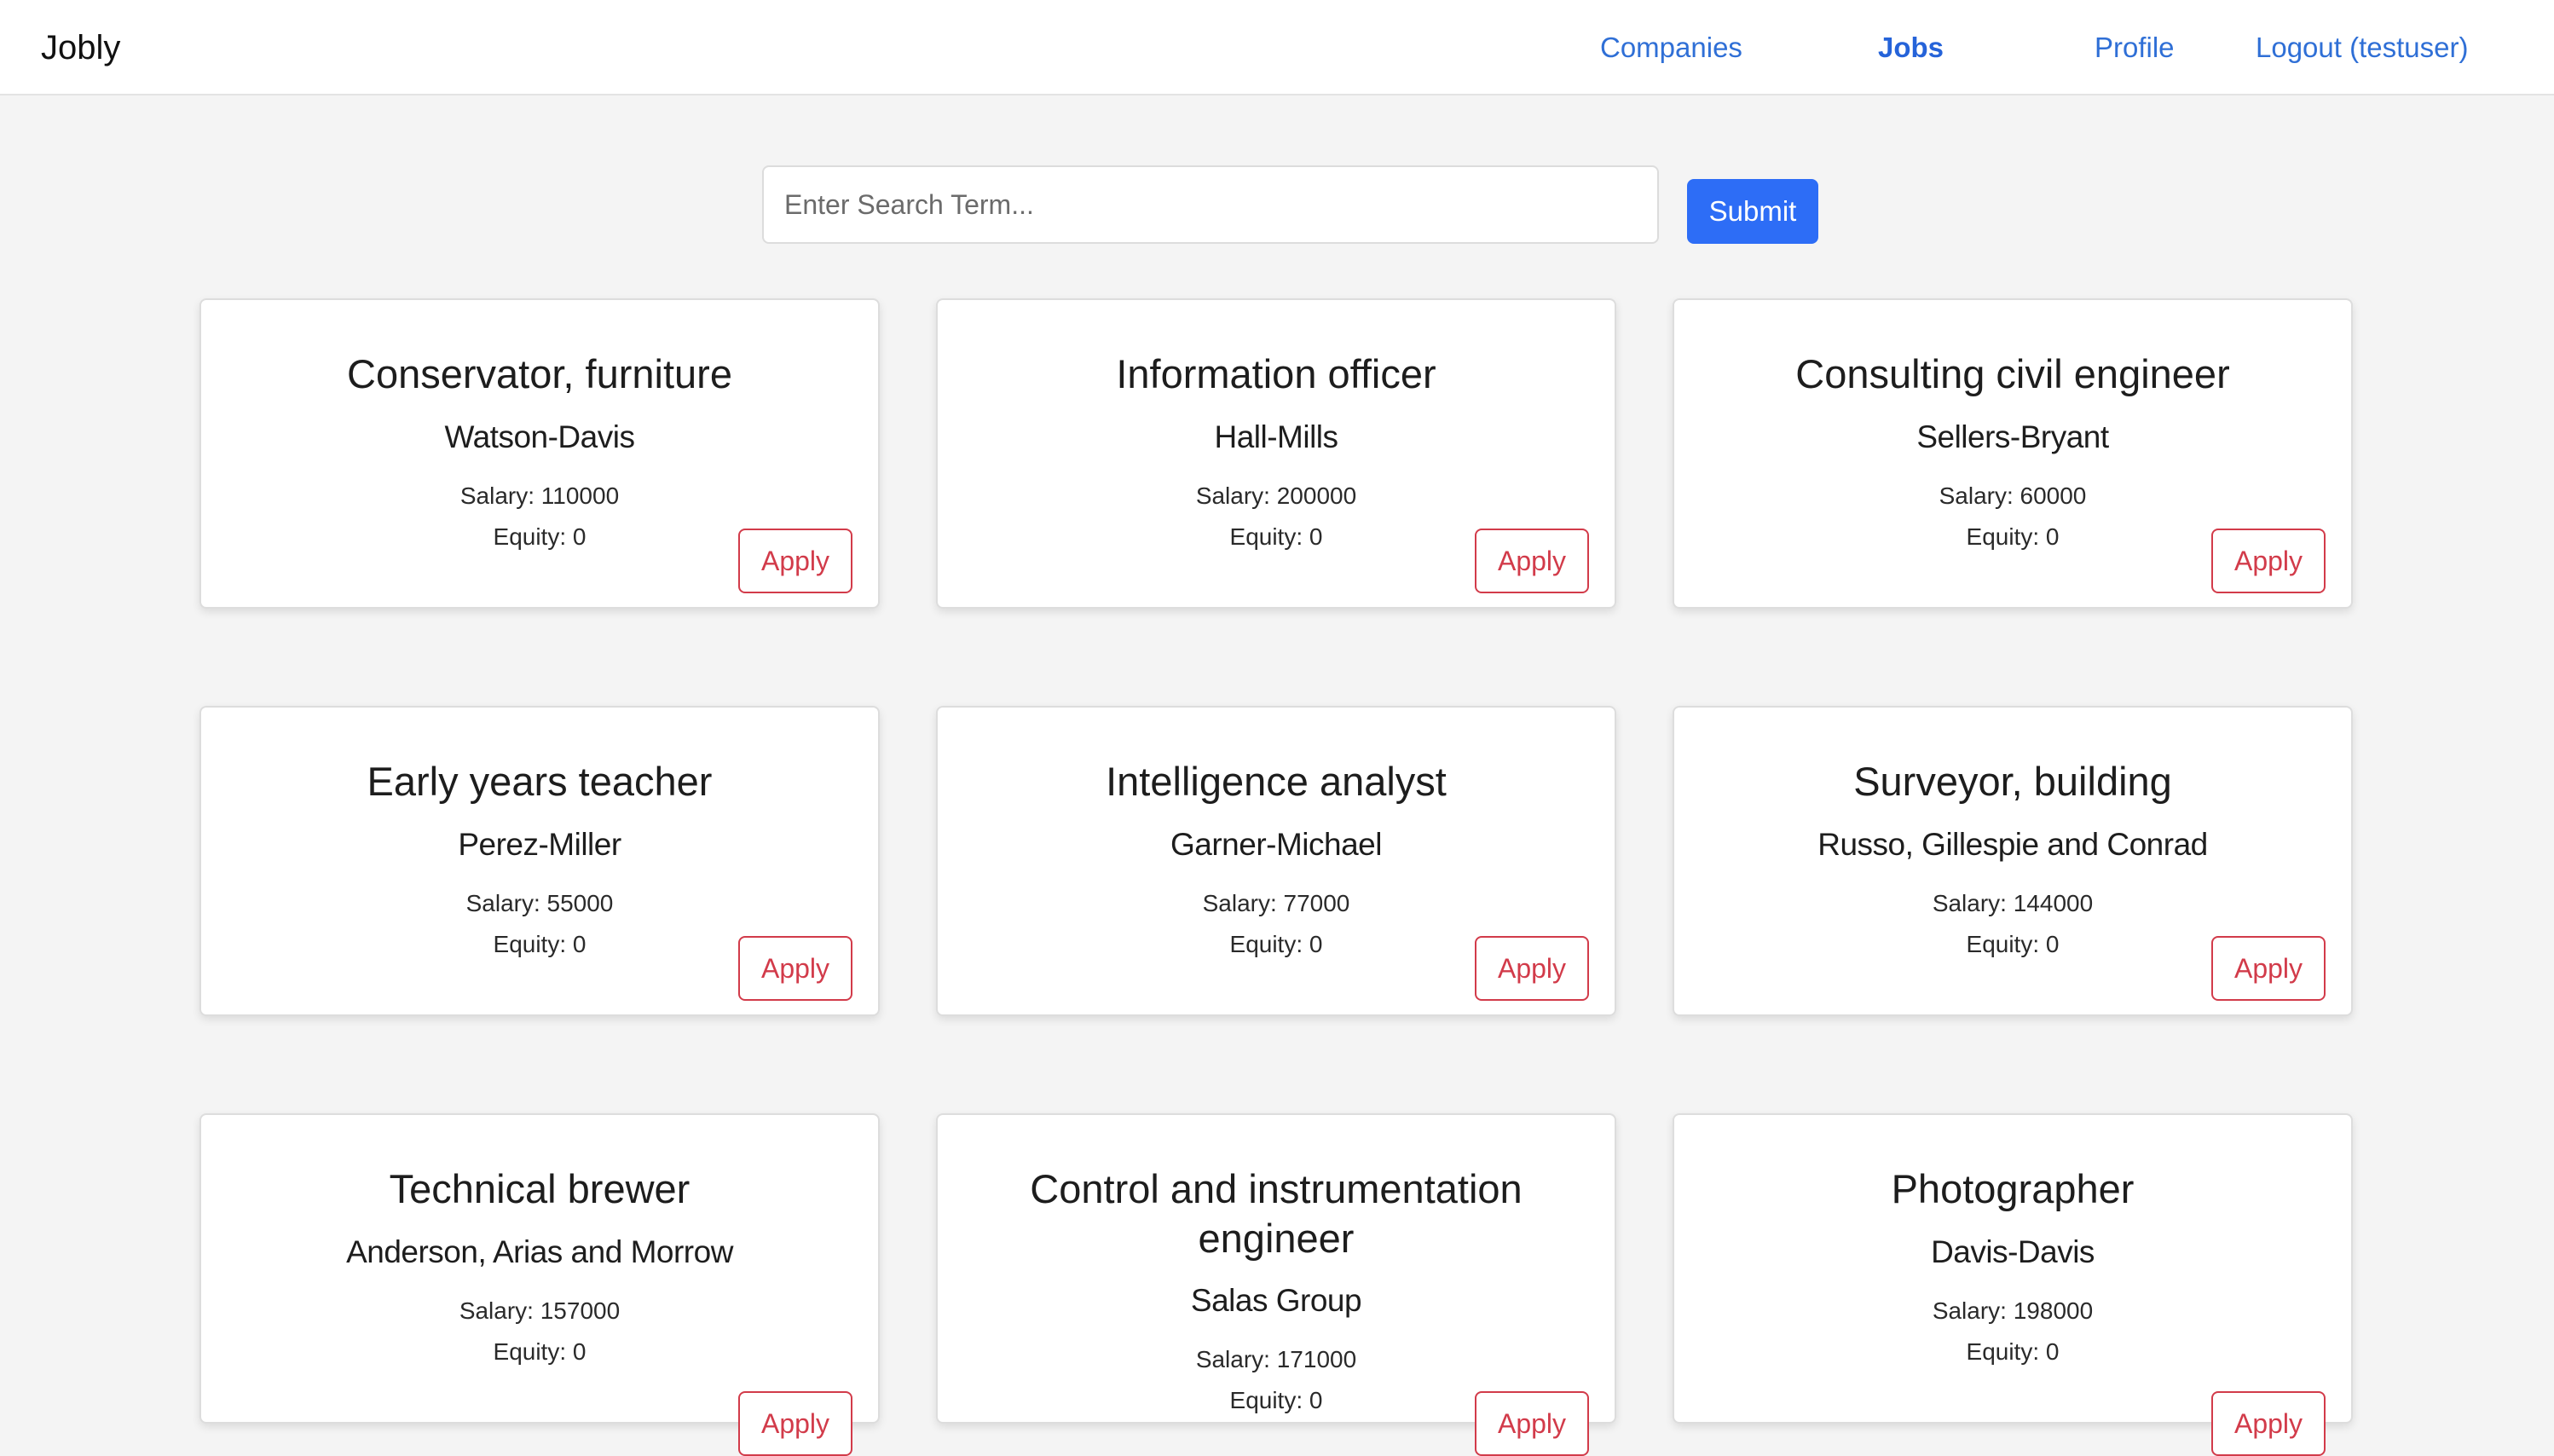 Image resolution: width=2554 pixels, height=1456 pixels. Describe the element at coordinates (1276, 903) in the screenshot. I see `job-salary: Salary: 77000` at that location.